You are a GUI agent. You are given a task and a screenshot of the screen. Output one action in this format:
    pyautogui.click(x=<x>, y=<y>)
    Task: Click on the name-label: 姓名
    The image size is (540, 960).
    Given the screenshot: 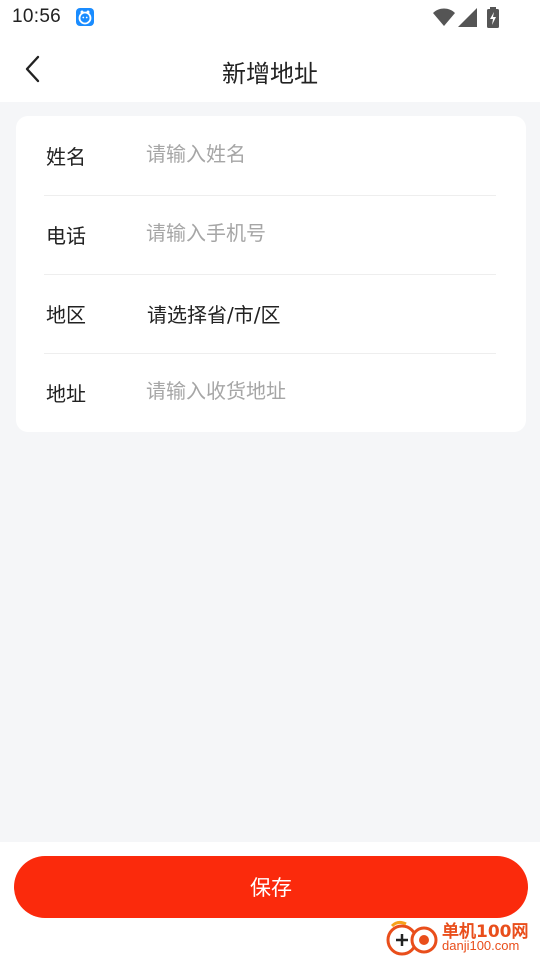 What is the action you would take?
    pyautogui.click(x=66, y=157)
    